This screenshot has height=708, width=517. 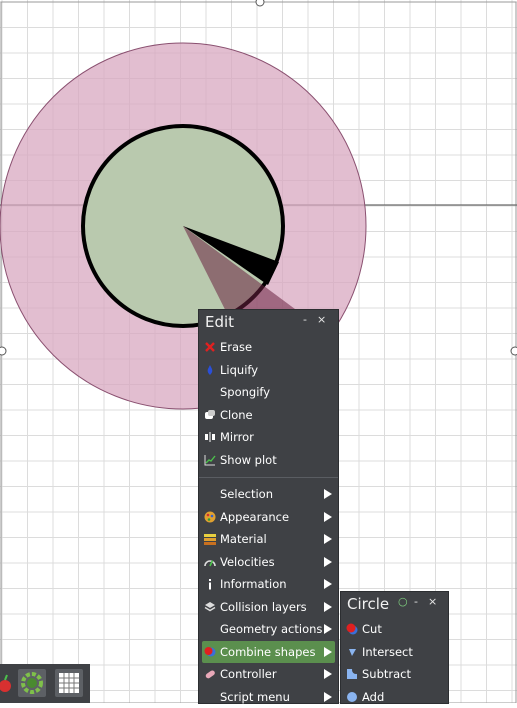 I want to click on menu-item-spongify: Spongify, so click(x=268, y=392).